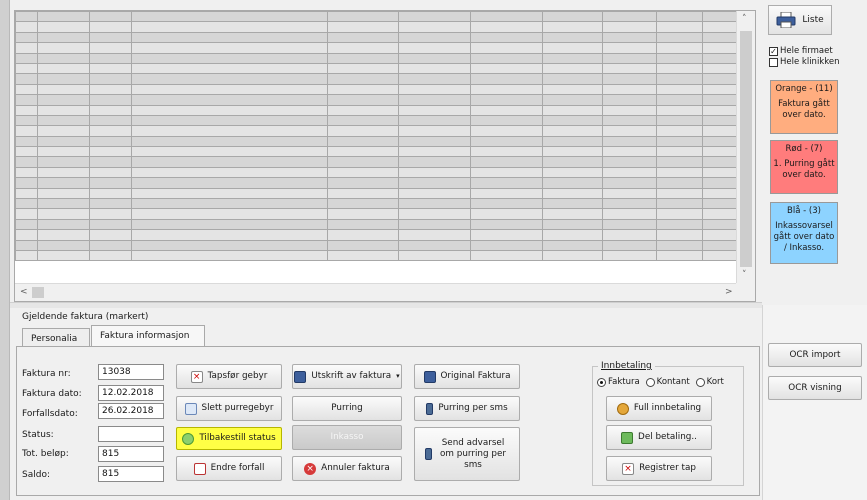 This screenshot has width=867, height=500. I want to click on faktura-dato-field: 12.02.2018, so click(131, 393).